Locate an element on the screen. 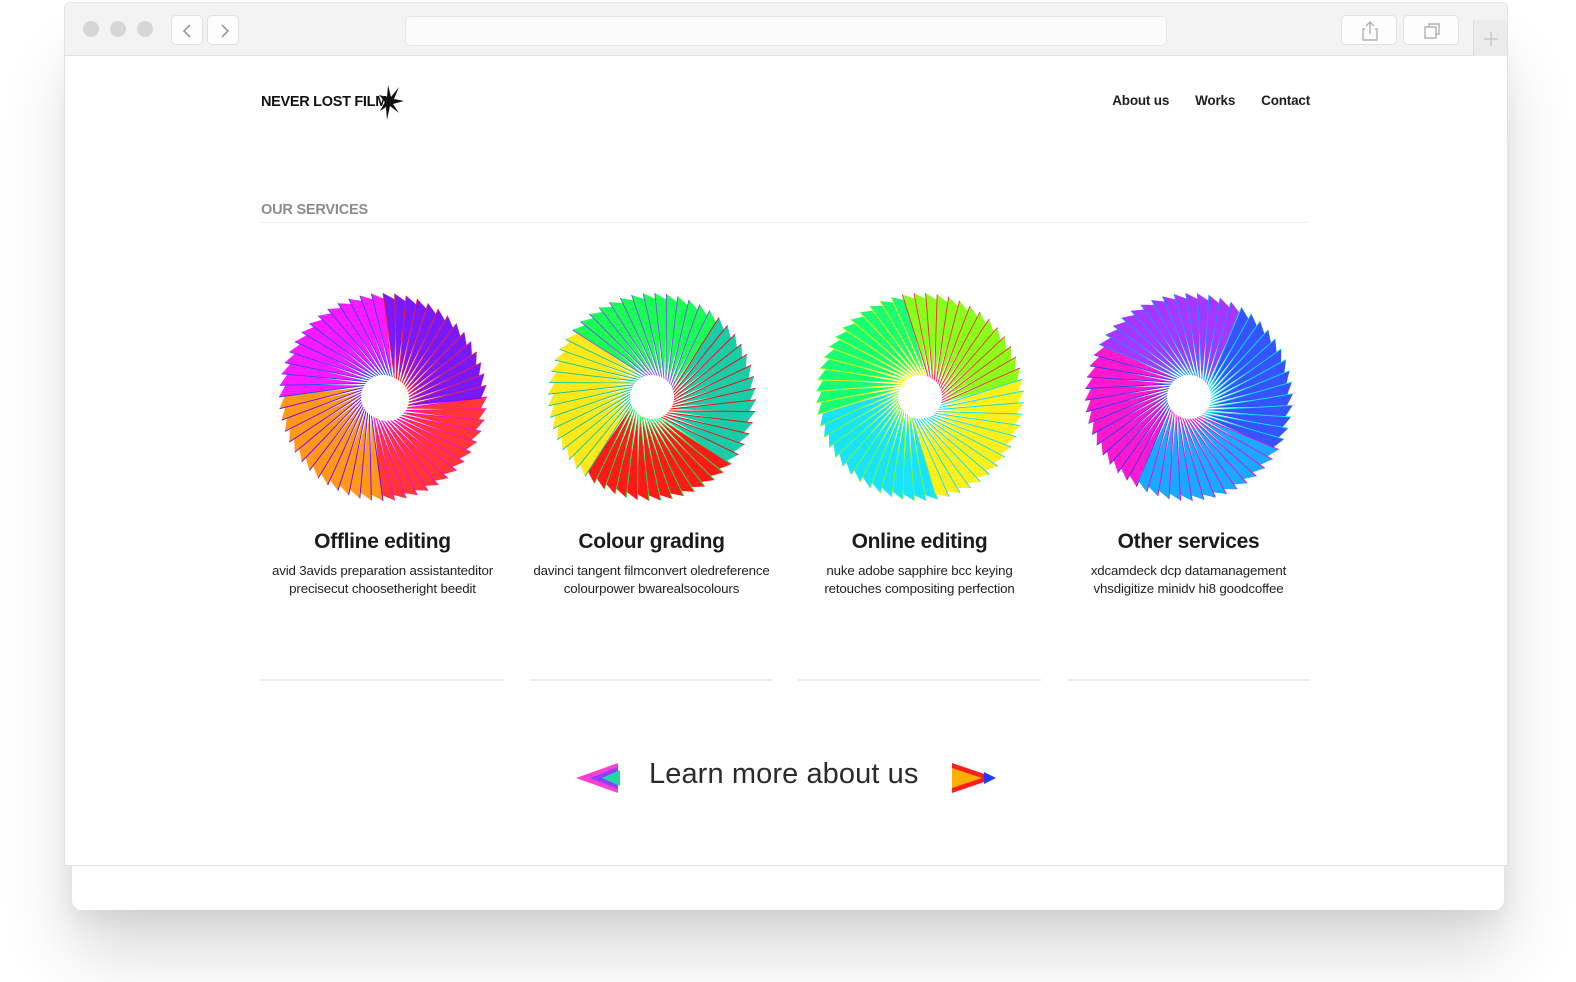 This screenshot has height=982, width=1576. nav-about-us: About us is located at coordinates (1140, 100).